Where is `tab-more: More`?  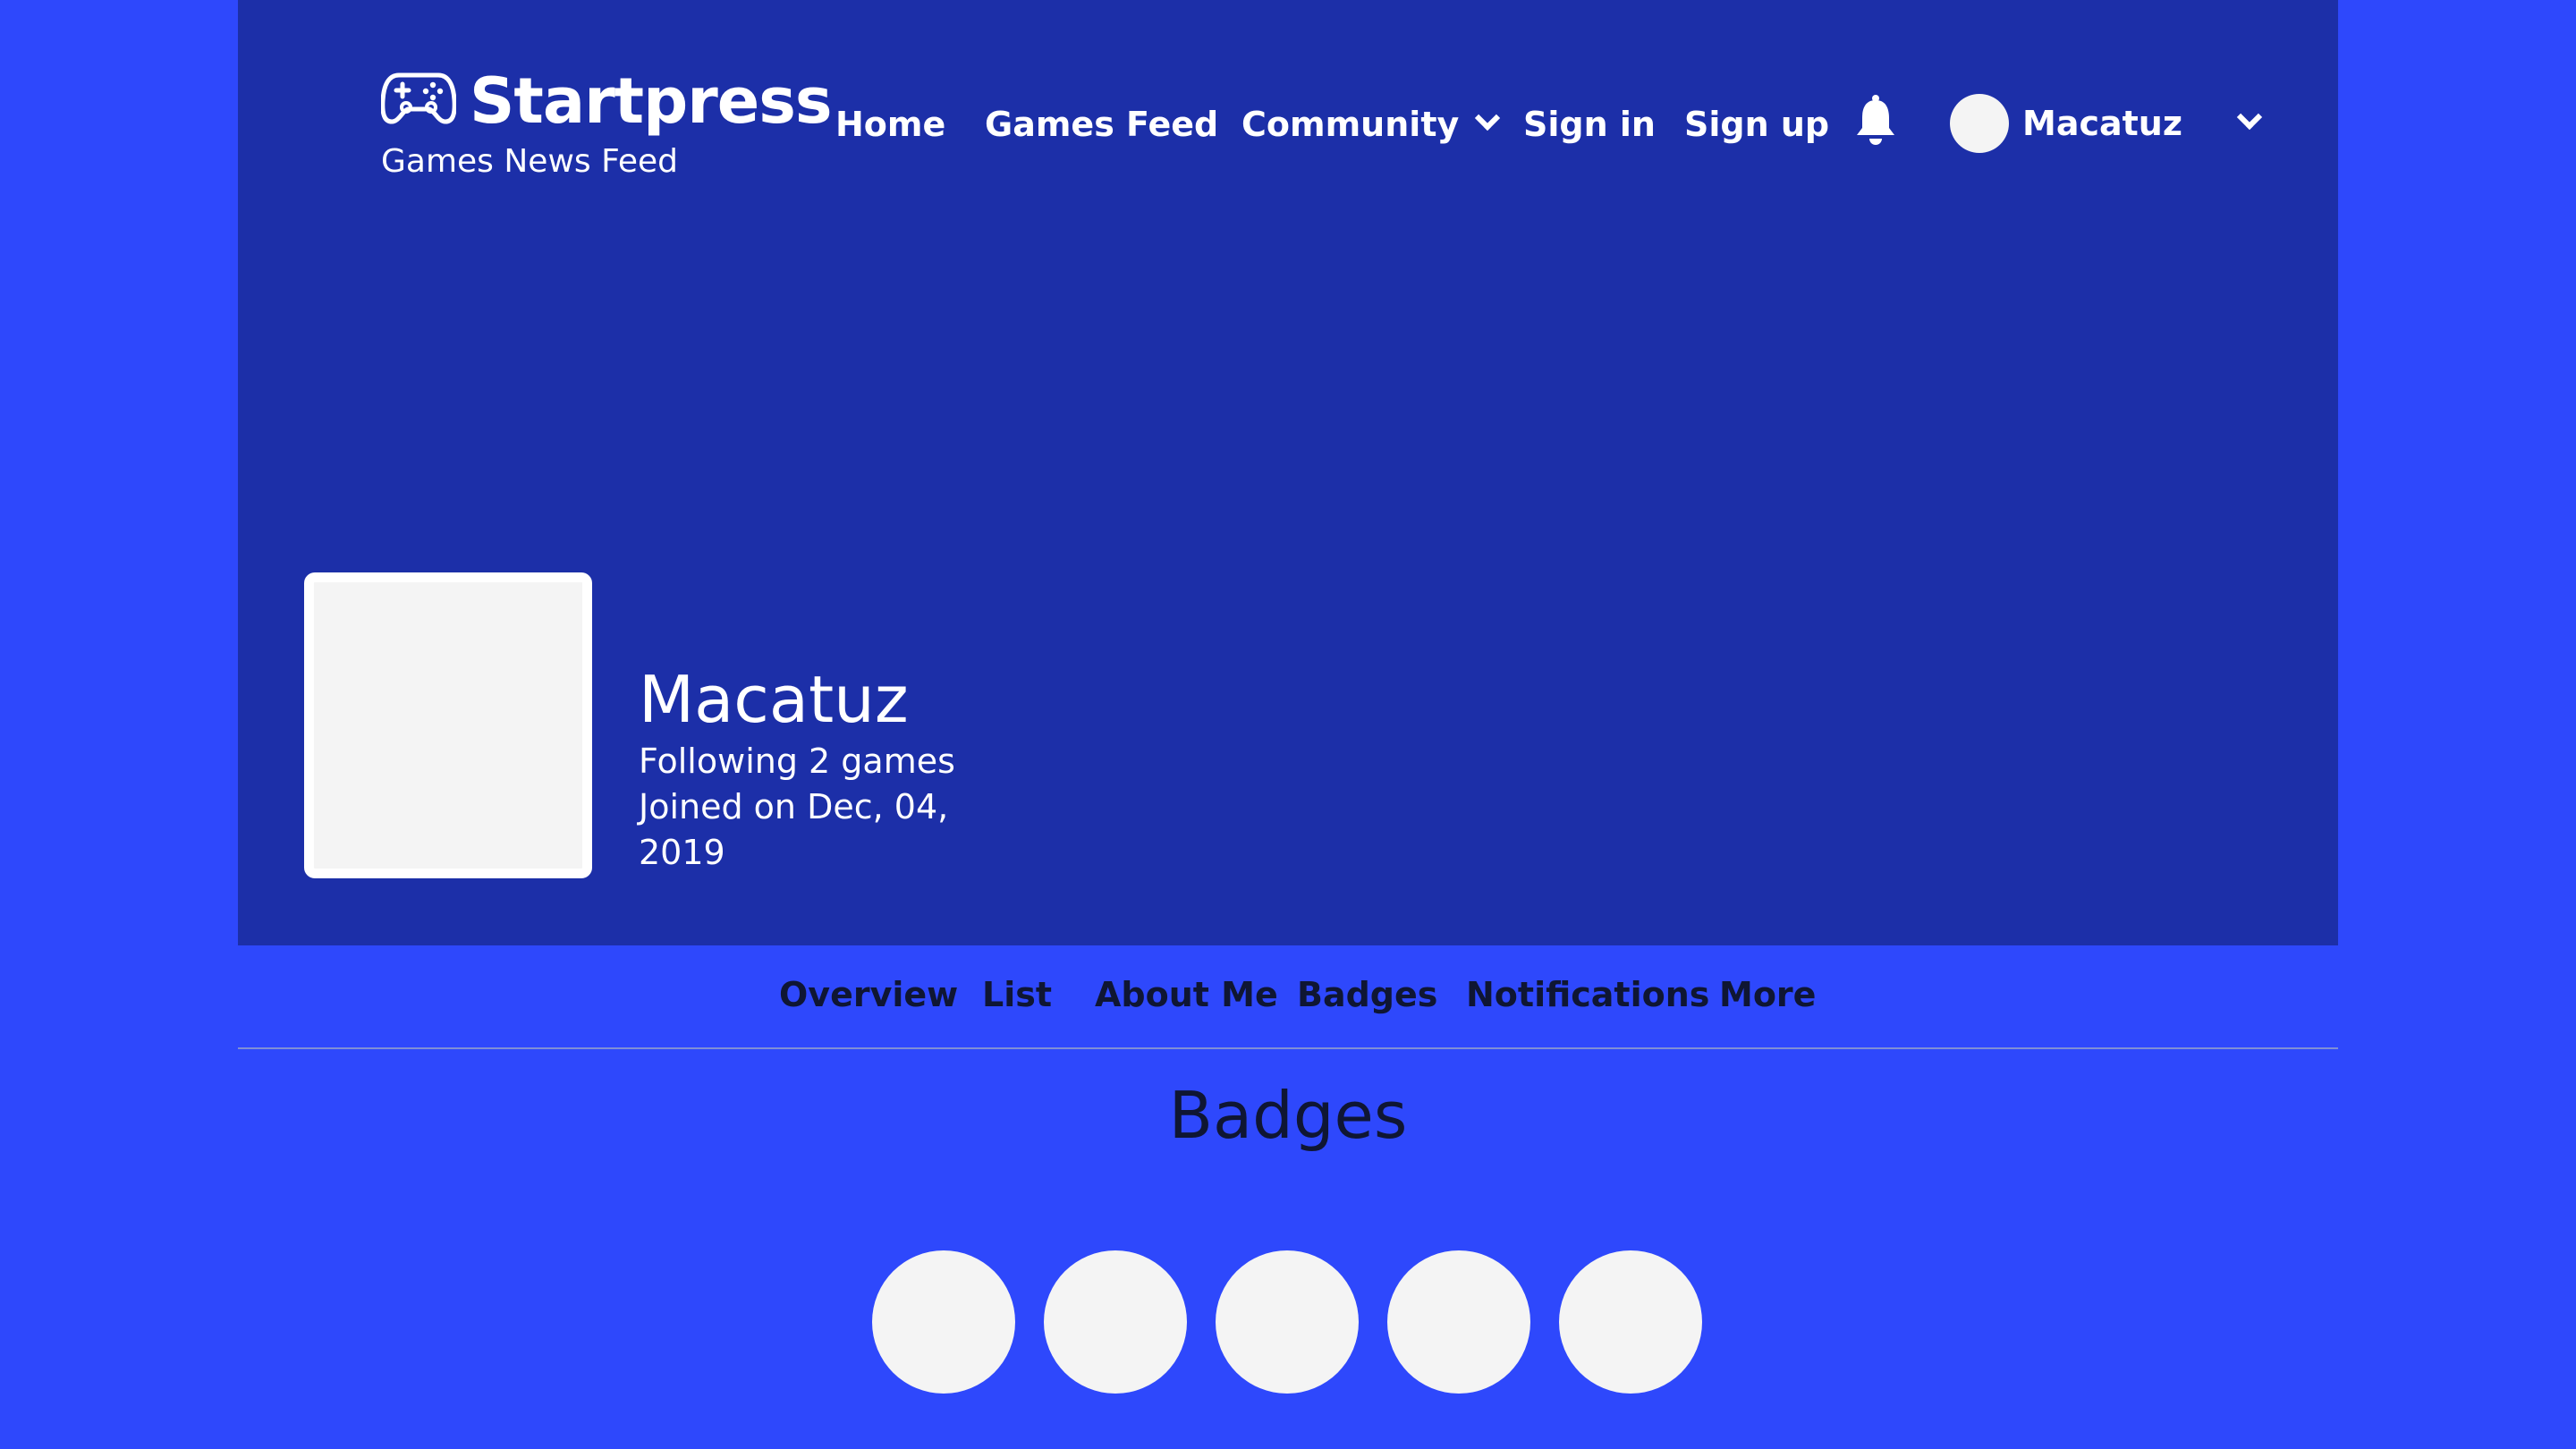 tab-more: More is located at coordinates (1767, 994).